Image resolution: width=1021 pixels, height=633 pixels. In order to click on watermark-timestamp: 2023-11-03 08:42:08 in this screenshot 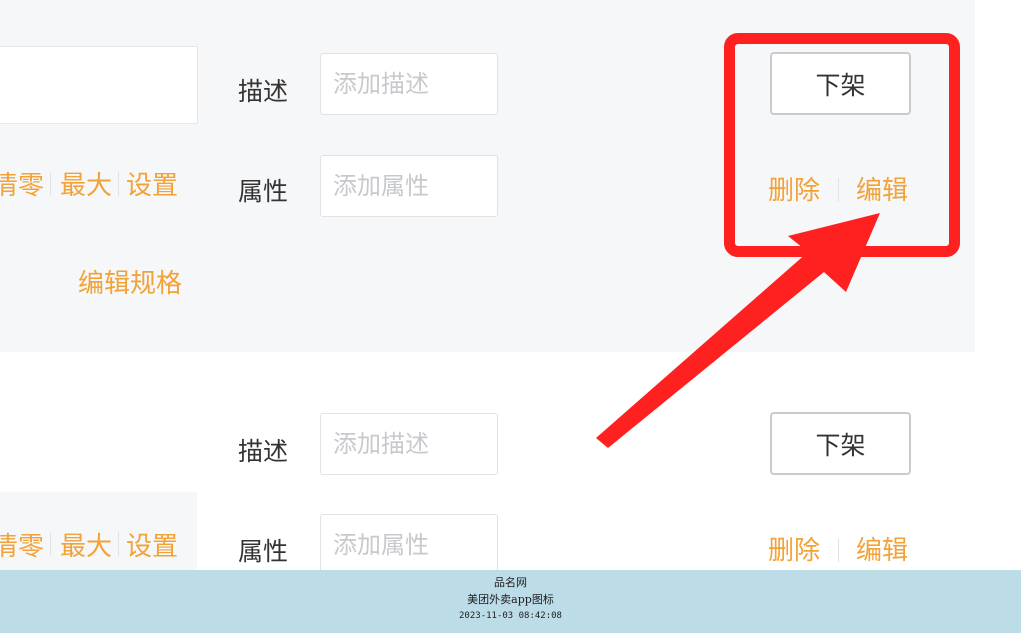, I will do `click(510, 616)`.